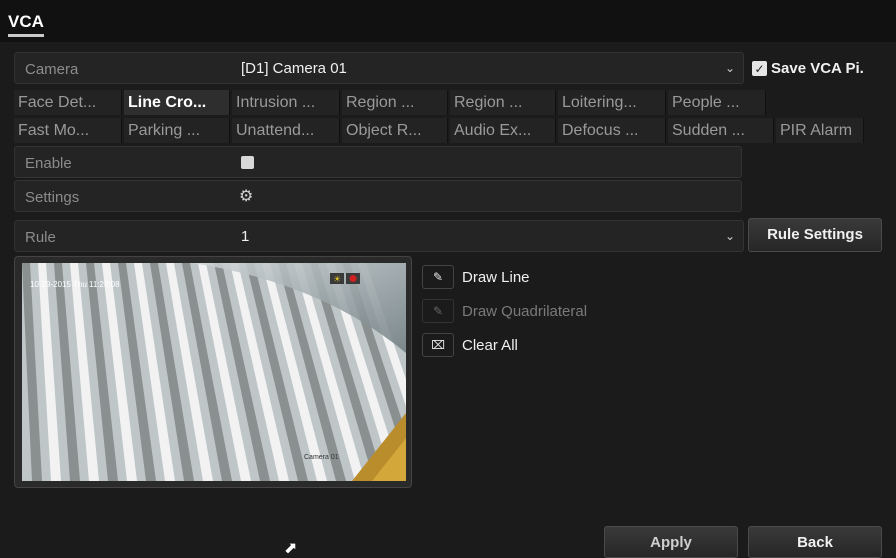  What do you see at coordinates (815, 235) in the screenshot?
I see `rule-settings-button: Rule Settings` at bounding box center [815, 235].